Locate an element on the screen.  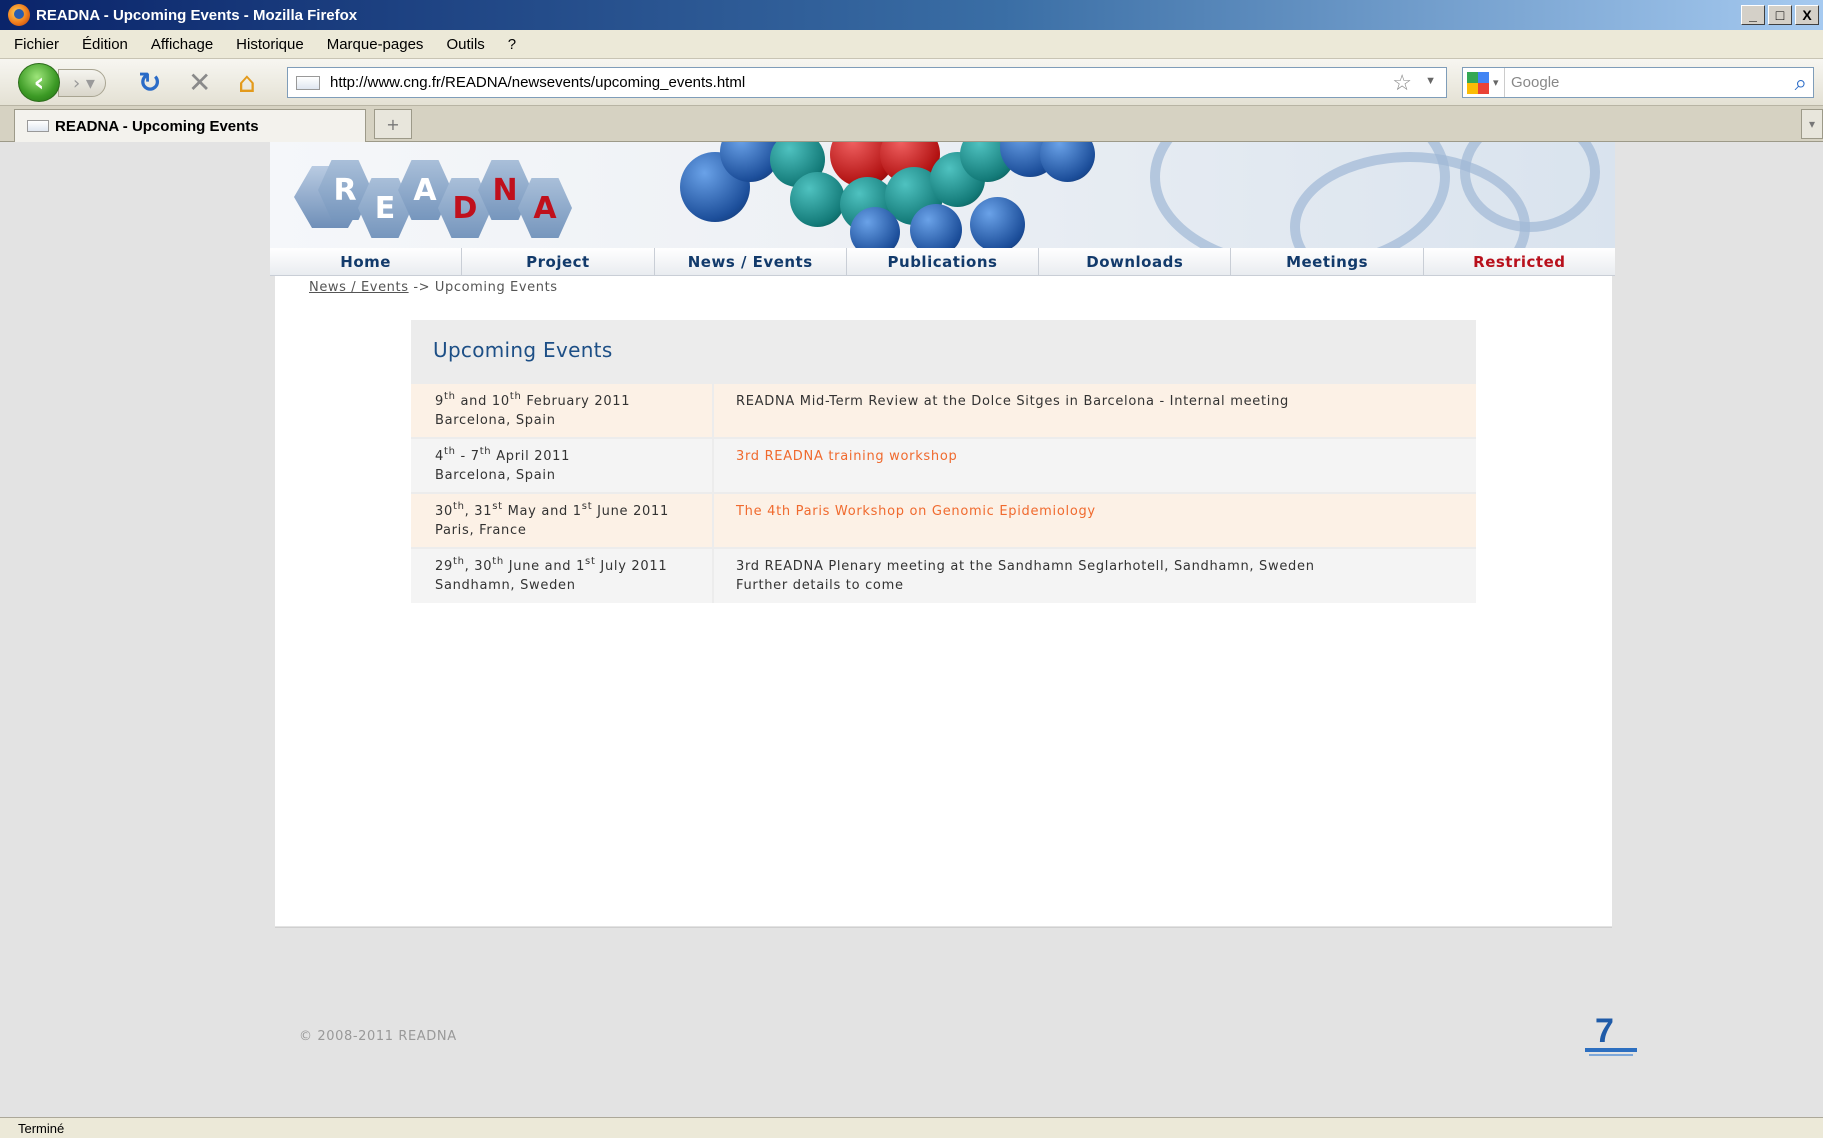
home-icon: ⌂ is located at coordinates (247, 82).